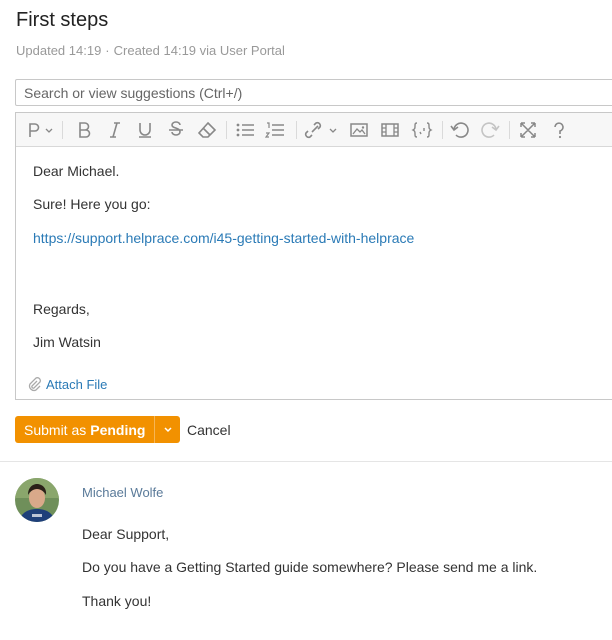 This screenshot has width=612, height=640. What do you see at coordinates (118, 429) in the screenshot?
I see `submit-status: Pending` at bounding box center [118, 429].